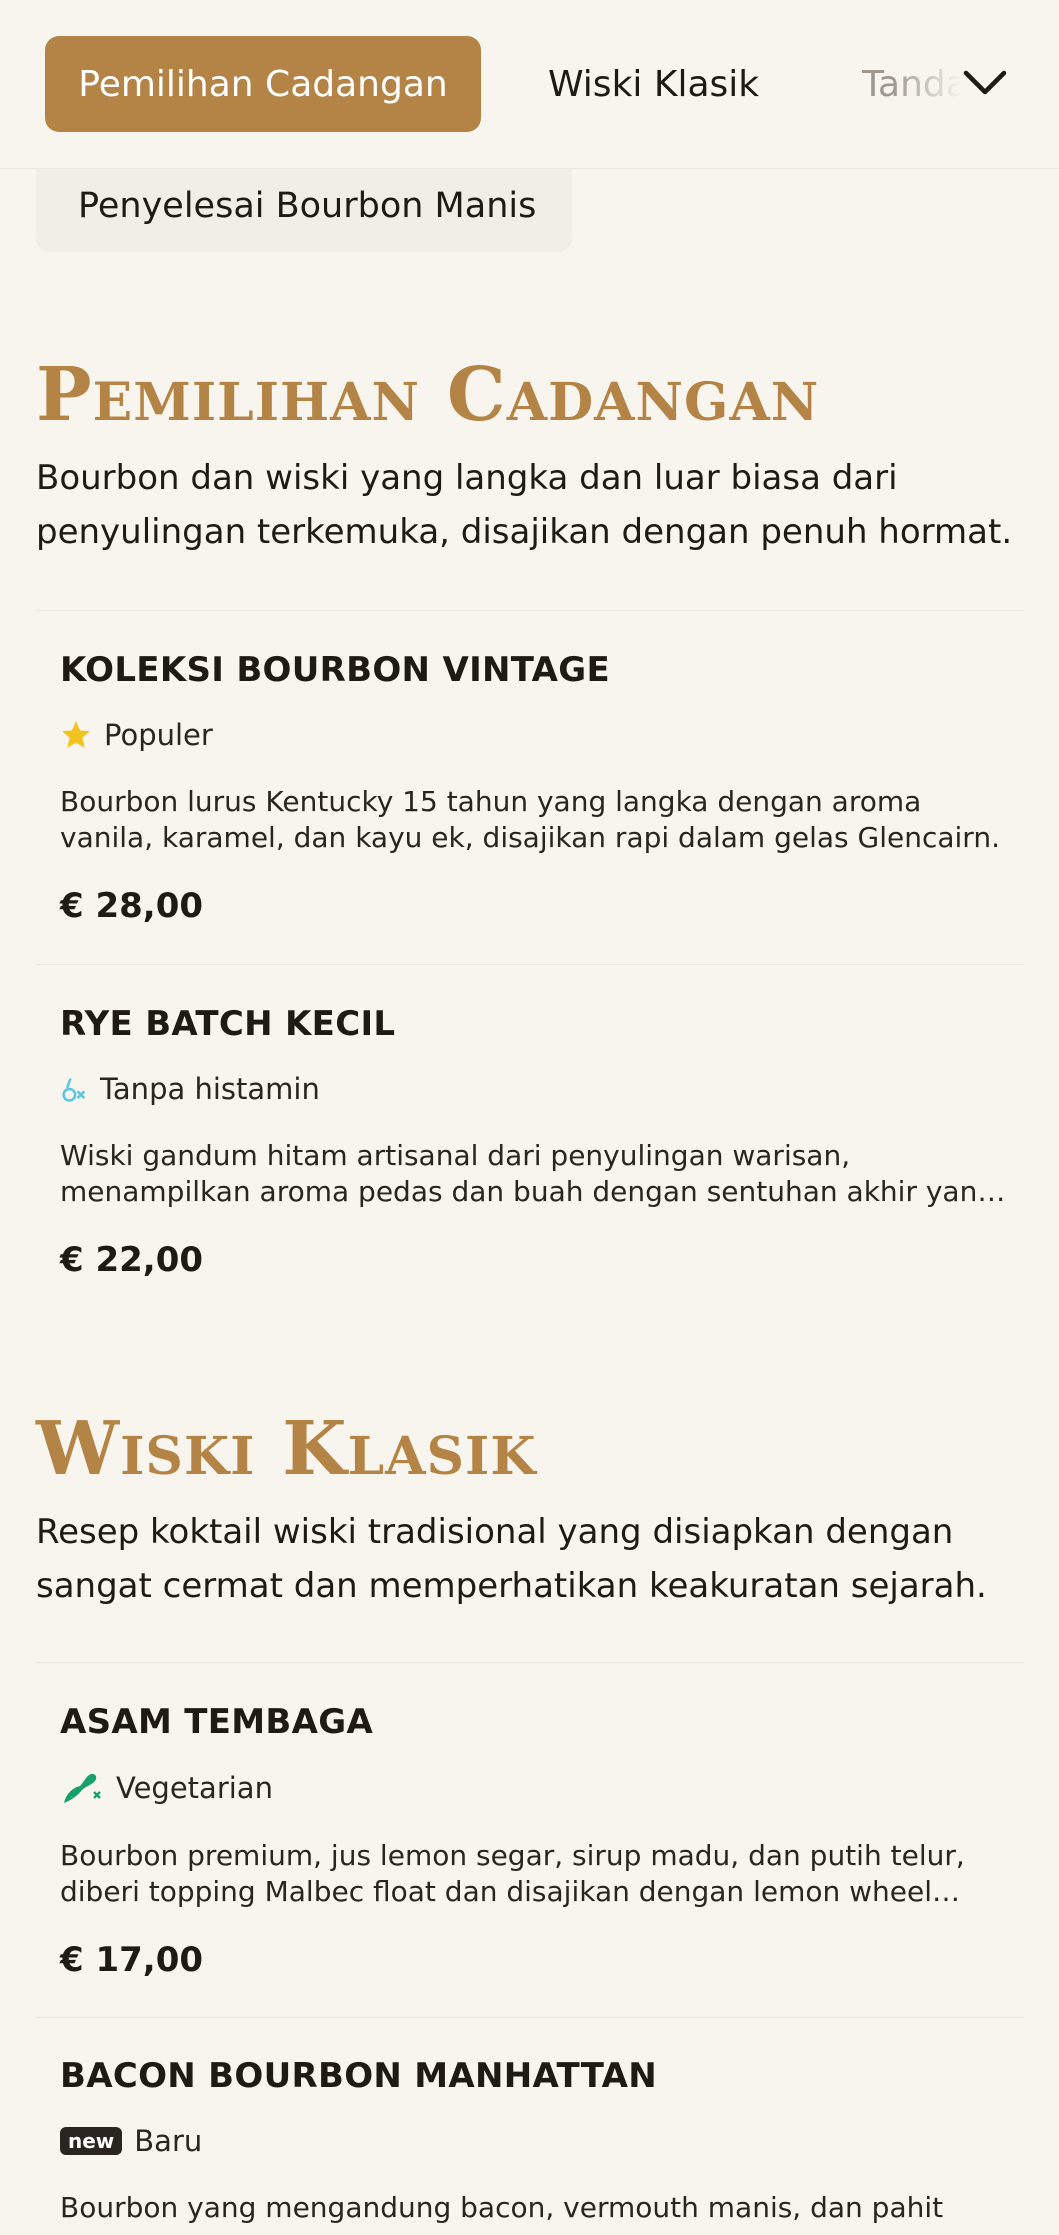 This screenshot has width=1059, height=2235. I want to click on item-name: KOLEKSI BOURBON VINTAGE, so click(335, 670).